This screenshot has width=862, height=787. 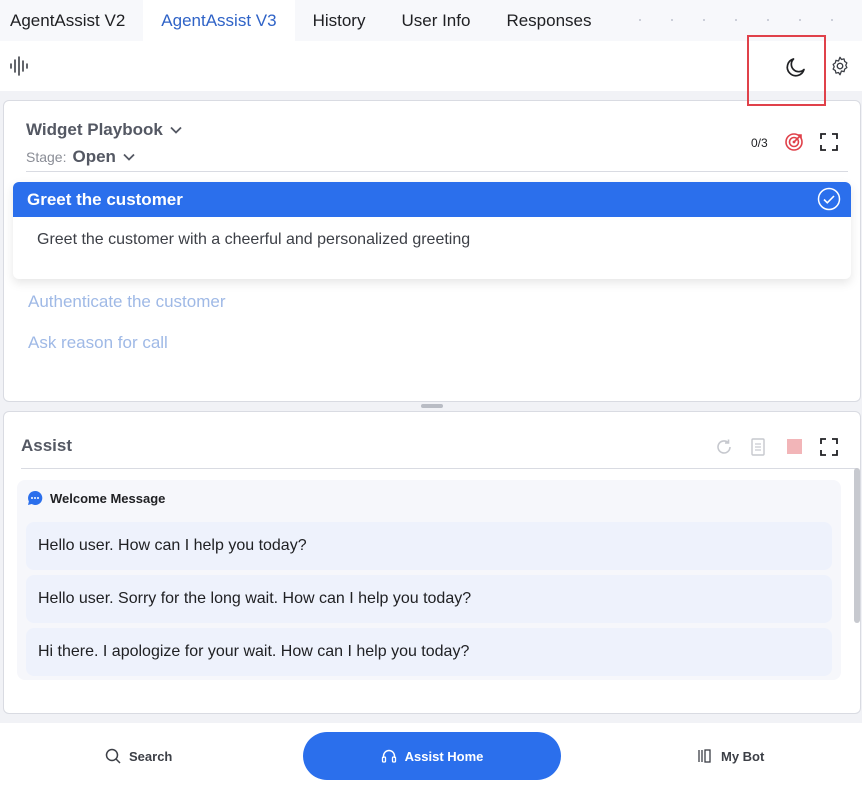 I want to click on resize-handle, so click(x=432, y=406).